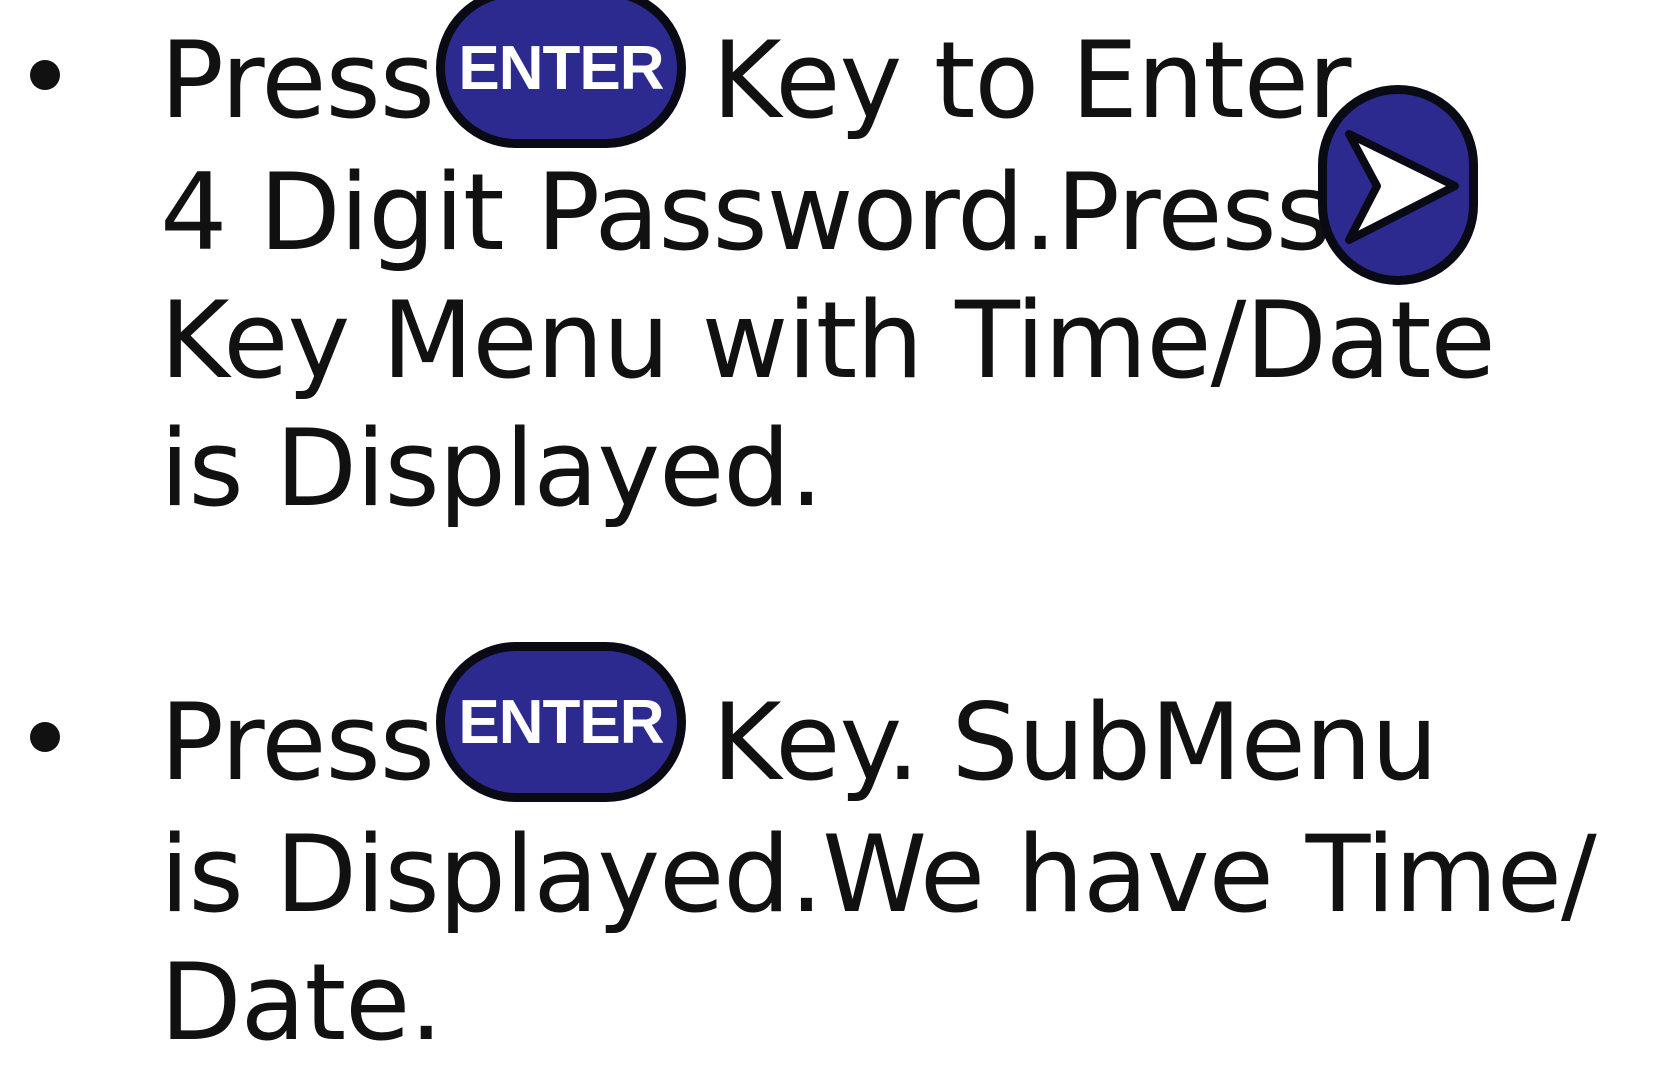  I want to click on text-line-3: Date., so click(301, 1002).